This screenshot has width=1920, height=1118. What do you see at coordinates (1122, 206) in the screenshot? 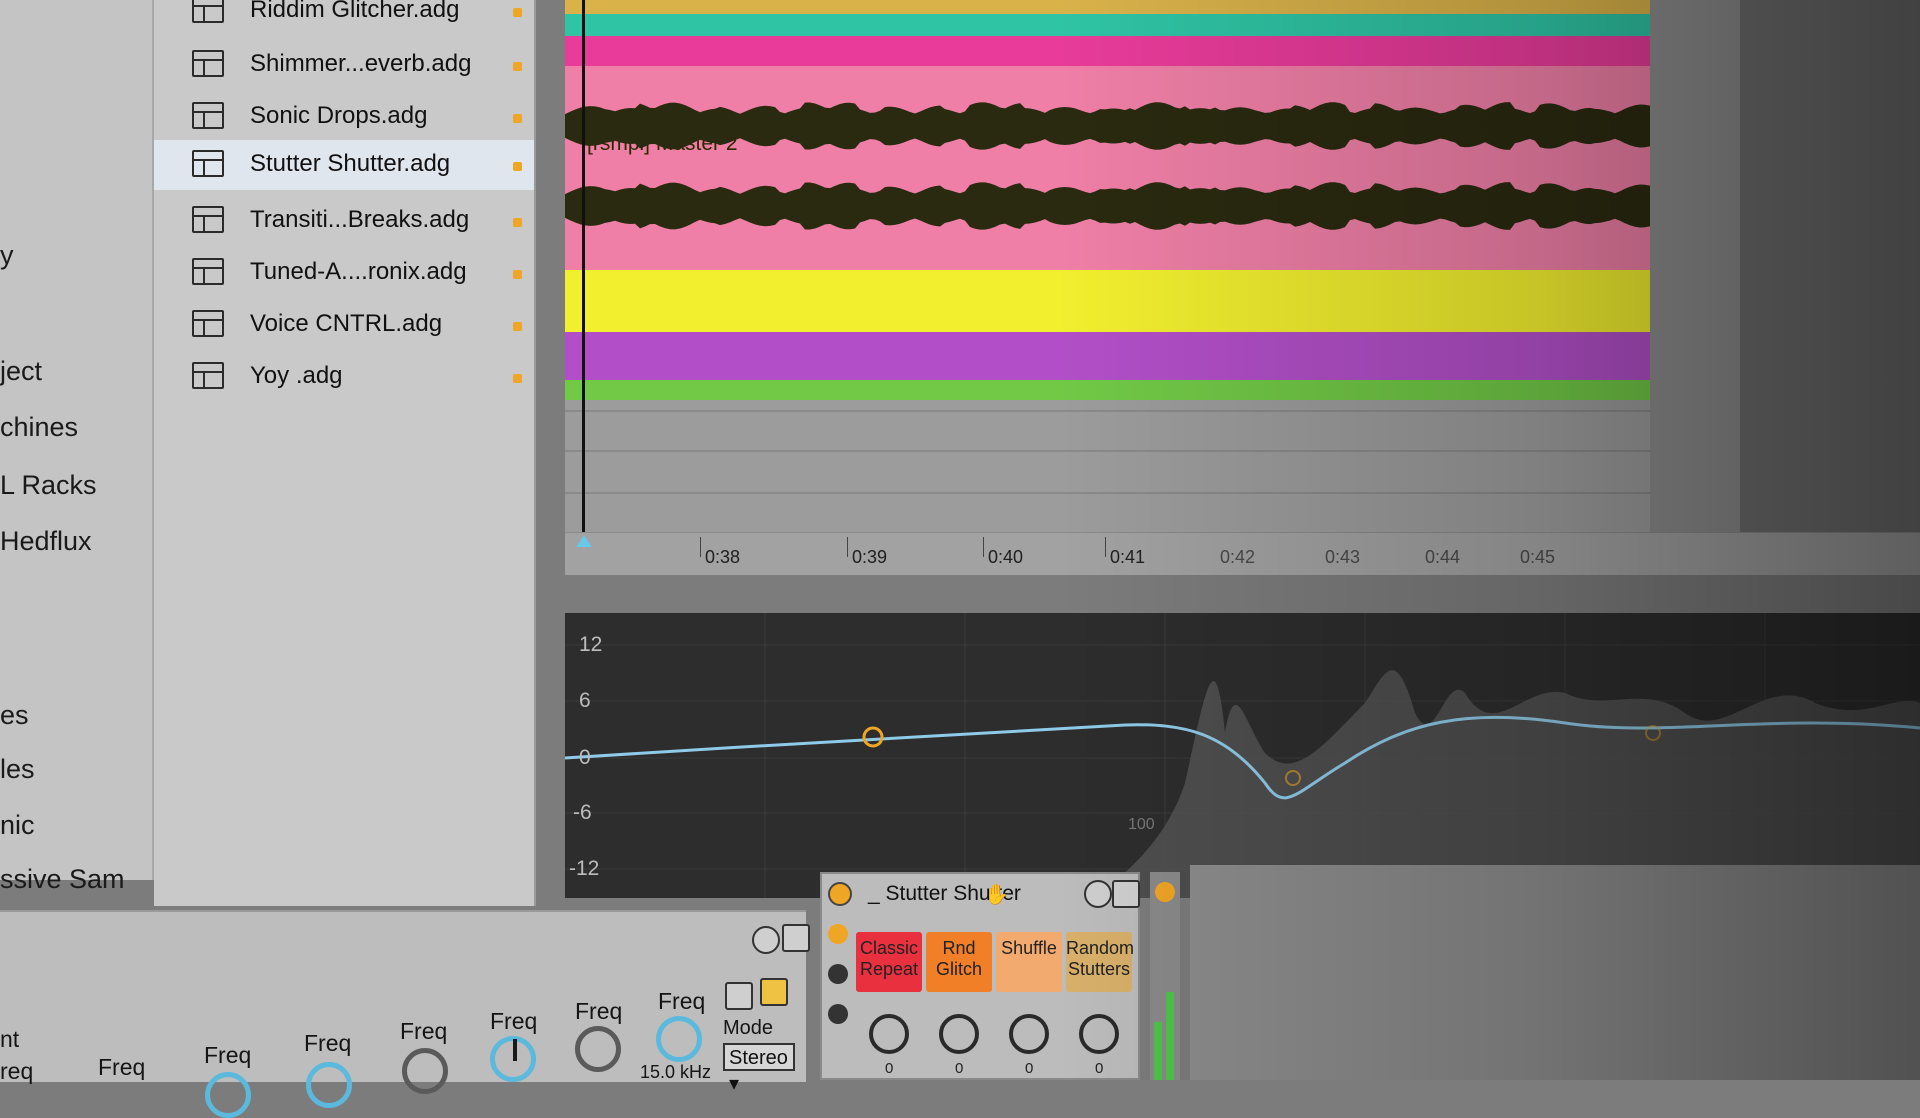
I see `waveform-channel` at bounding box center [1122, 206].